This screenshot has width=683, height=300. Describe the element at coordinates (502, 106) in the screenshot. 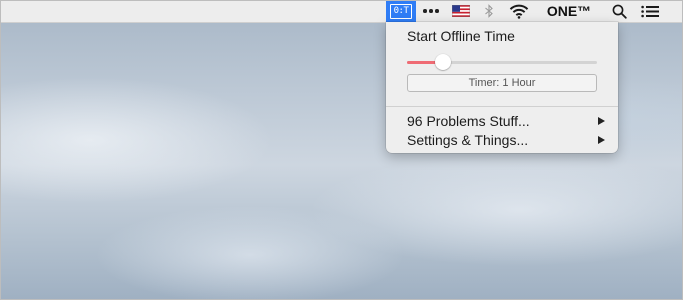

I see `menu-separator` at that location.